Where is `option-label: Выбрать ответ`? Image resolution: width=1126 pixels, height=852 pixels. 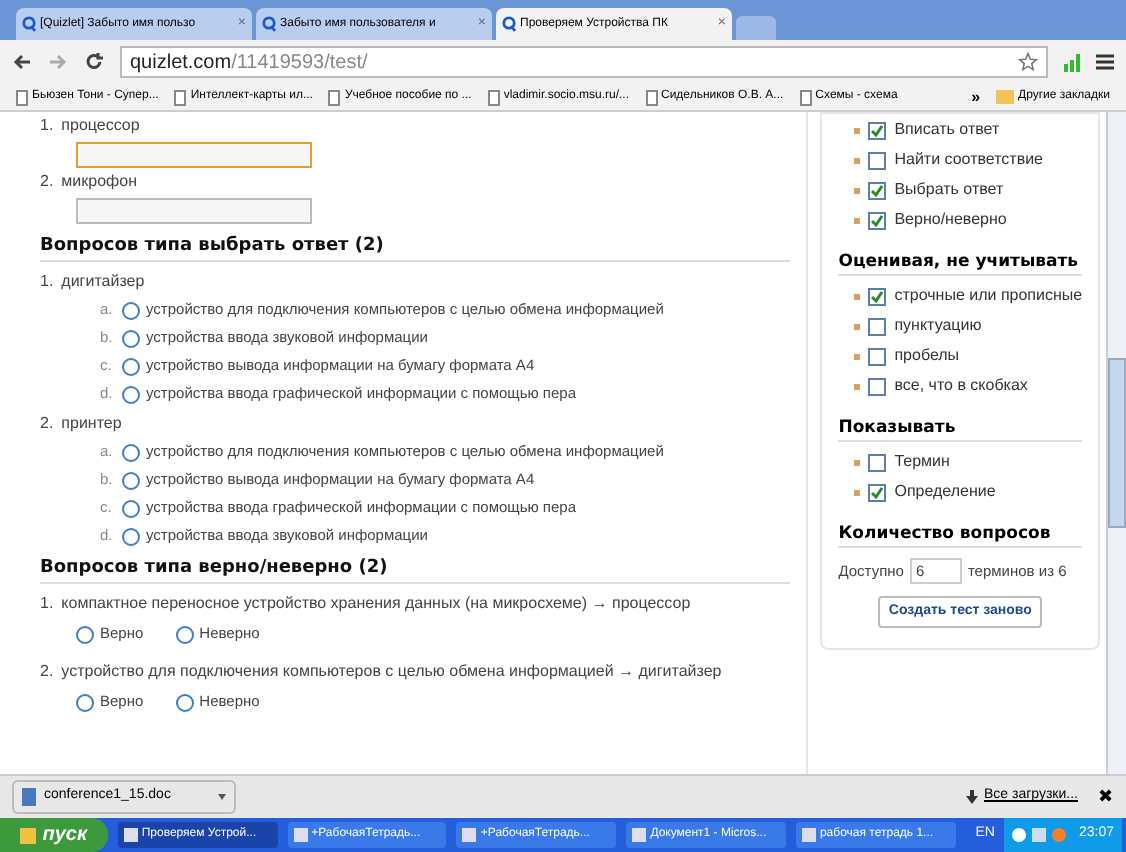 option-label: Выбрать ответ is located at coordinates (949, 190).